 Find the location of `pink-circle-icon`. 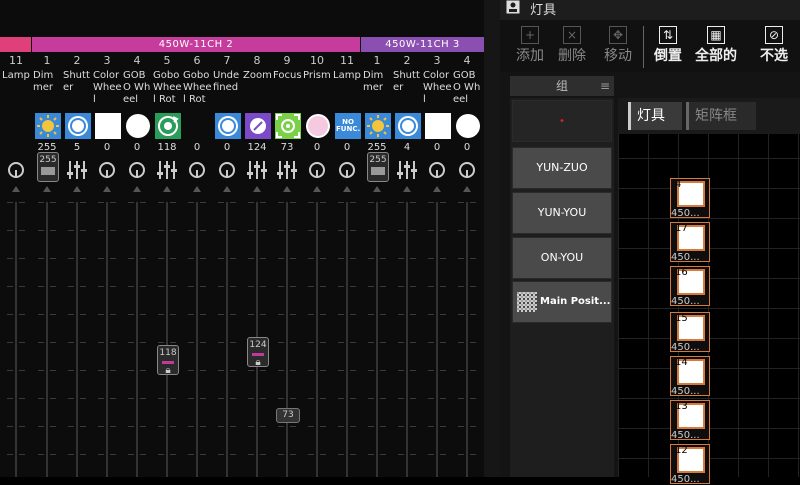

pink-circle-icon is located at coordinates (318, 126).